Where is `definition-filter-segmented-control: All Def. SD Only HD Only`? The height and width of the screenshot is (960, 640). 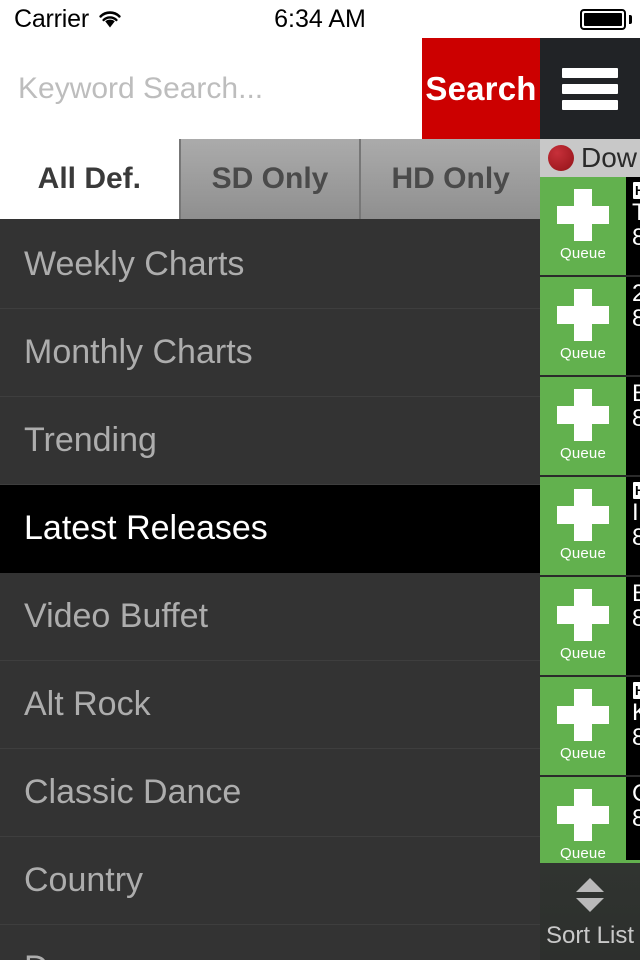
definition-filter-segmented-control: All Def. SD Only HD Only is located at coordinates (270, 179).